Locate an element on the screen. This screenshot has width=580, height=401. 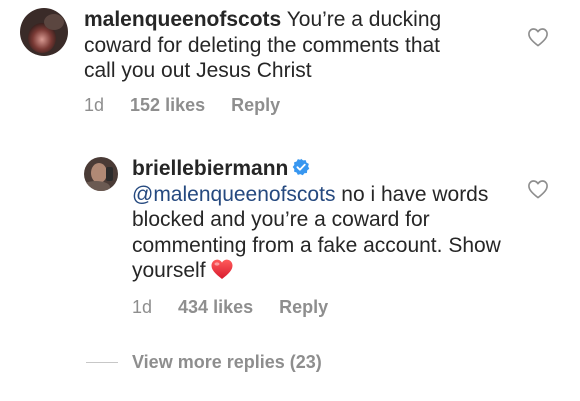
reply-avatar-image is located at coordinates (101, 174).